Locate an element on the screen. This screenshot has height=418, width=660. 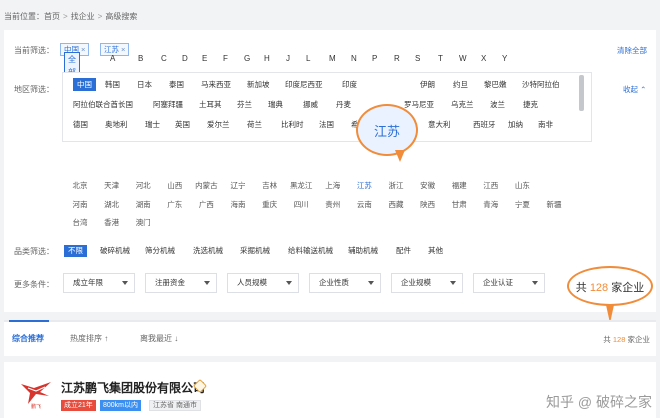
category-item: 配件 is located at coordinates (403, 251).